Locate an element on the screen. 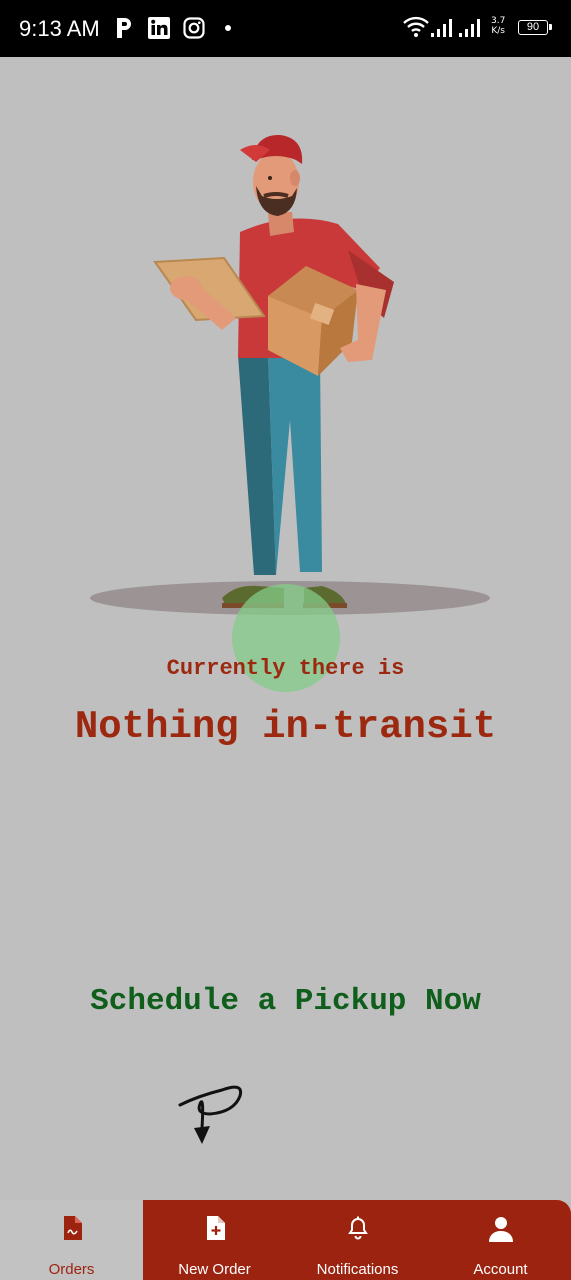  instagram-icon is located at coordinates (194, 28).